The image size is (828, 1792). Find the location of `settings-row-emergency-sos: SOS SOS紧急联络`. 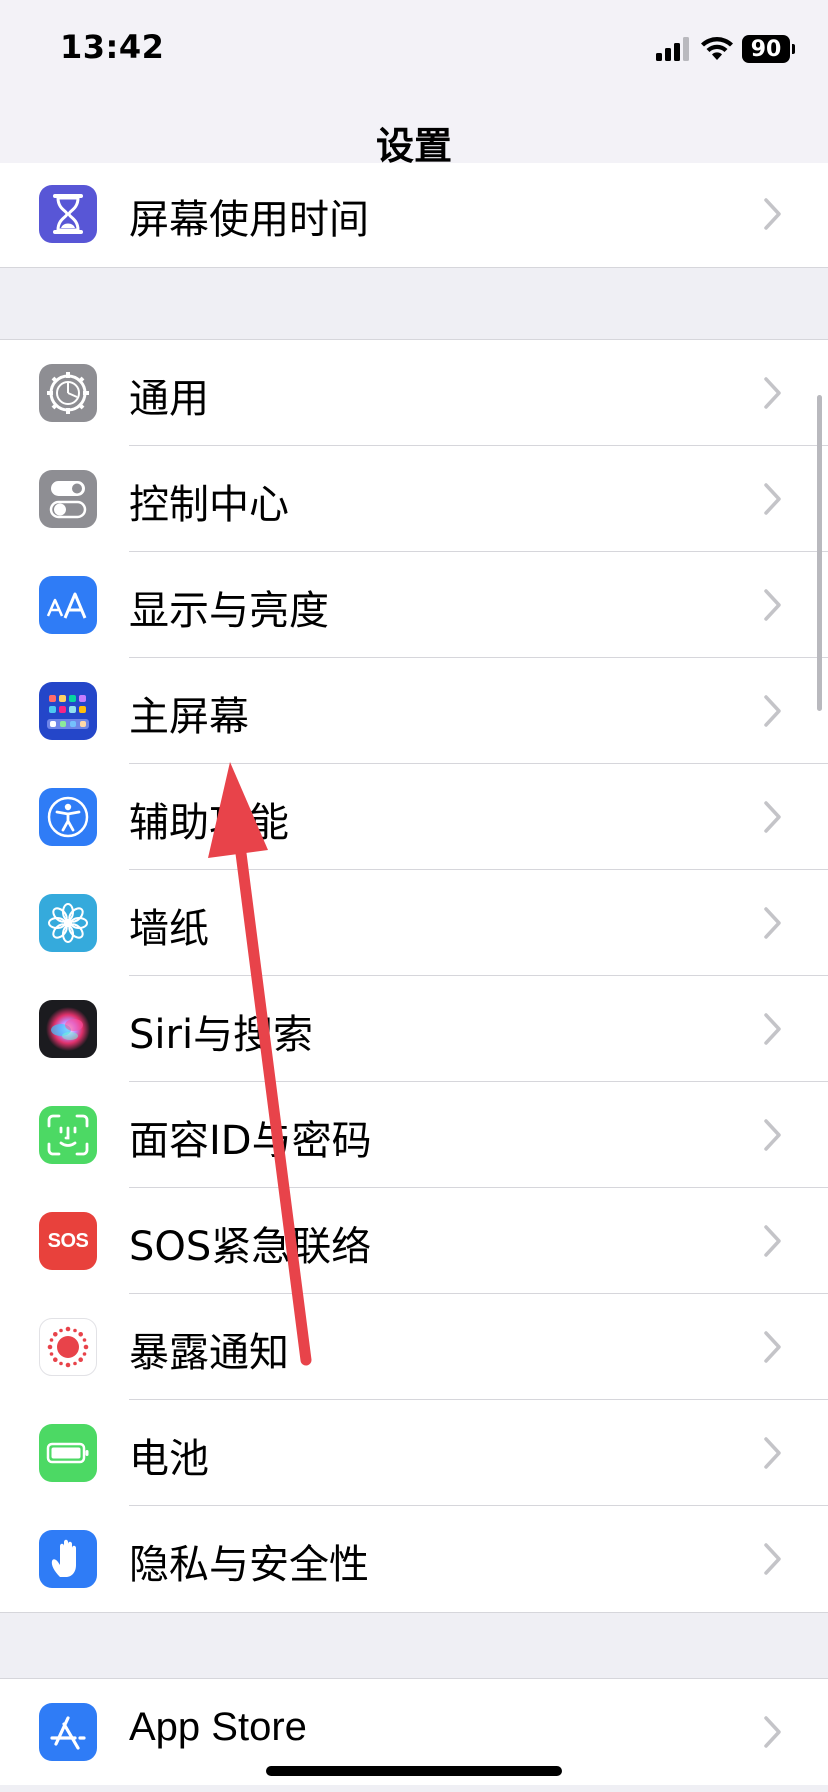

settings-row-emergency-sos: SOS SOS紧急联络 is located at coordinates (414, 1241).